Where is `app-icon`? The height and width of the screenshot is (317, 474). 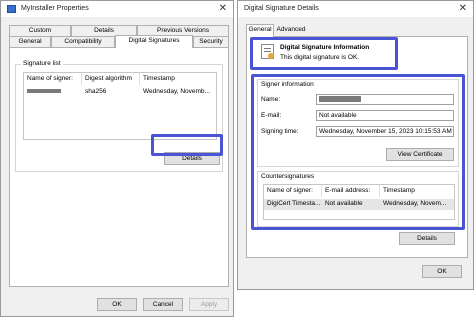 app-icon is located at coordinates (11, 9).